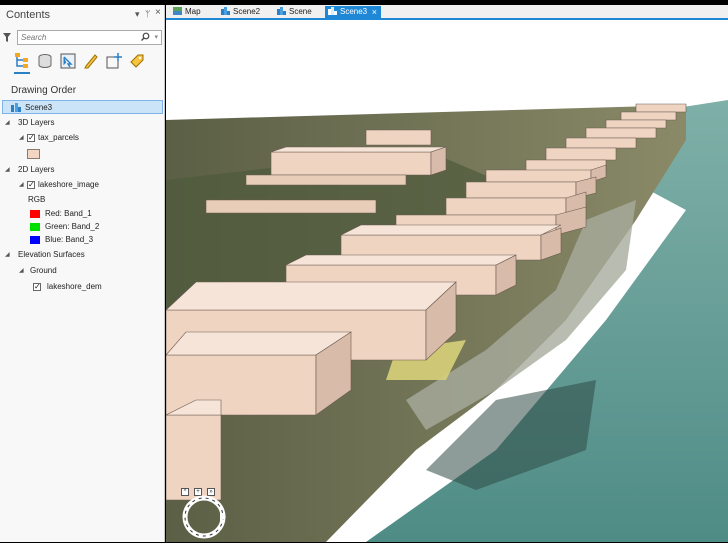  What do you see at coordinates (82, 107) in the screenshot?
I see `tree-item-scene3: Scene3` at bounding box center [82, 107].